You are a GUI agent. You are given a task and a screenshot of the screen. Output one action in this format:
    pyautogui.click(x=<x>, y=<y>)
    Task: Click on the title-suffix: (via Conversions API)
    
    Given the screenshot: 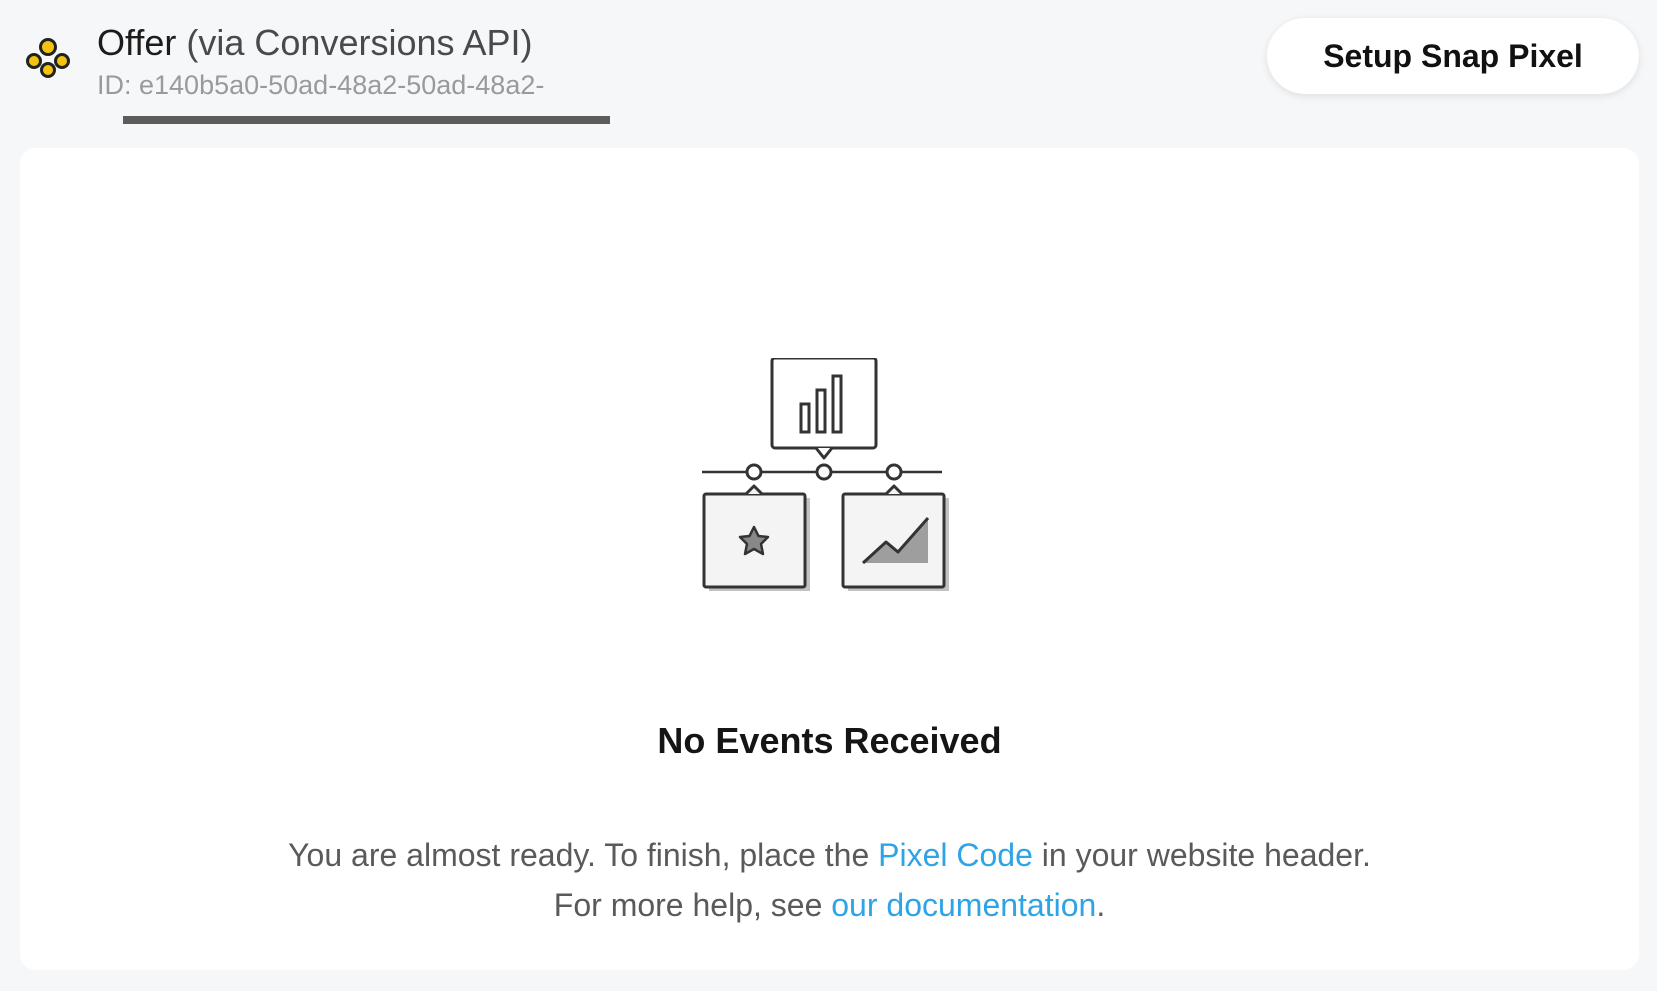 What is the action you would take?
    pyautogui.click(x=359, y=42)
    